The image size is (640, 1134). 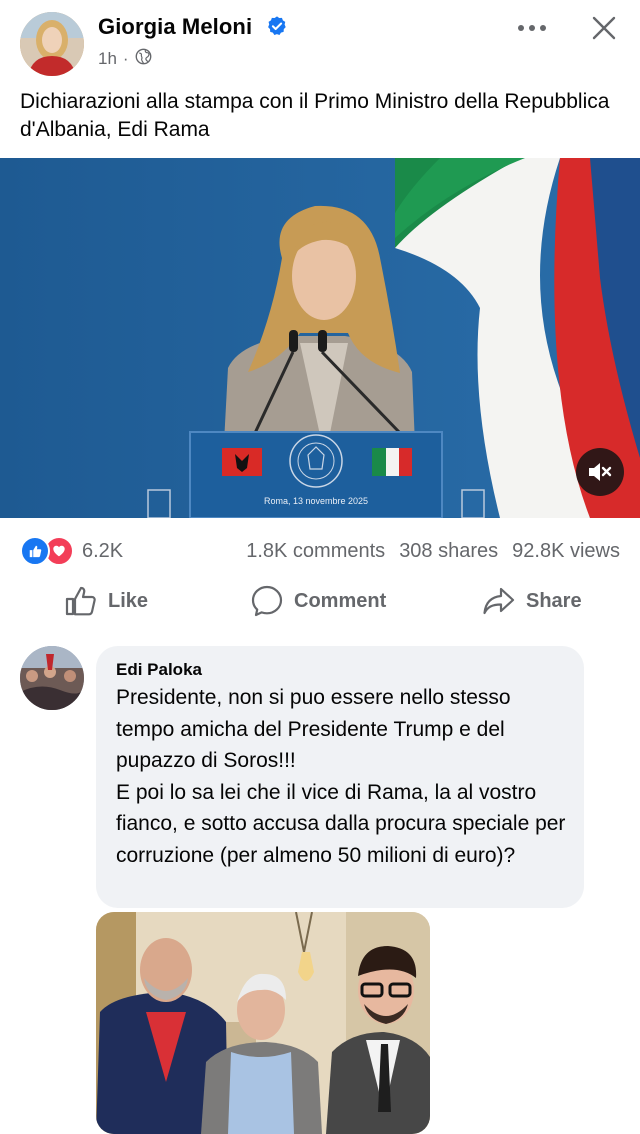 What do you see at coordinates (175, 26) in the screenshot?
I see `author-name-text: Giorgia Meloni` at bounding box center [175, 26].